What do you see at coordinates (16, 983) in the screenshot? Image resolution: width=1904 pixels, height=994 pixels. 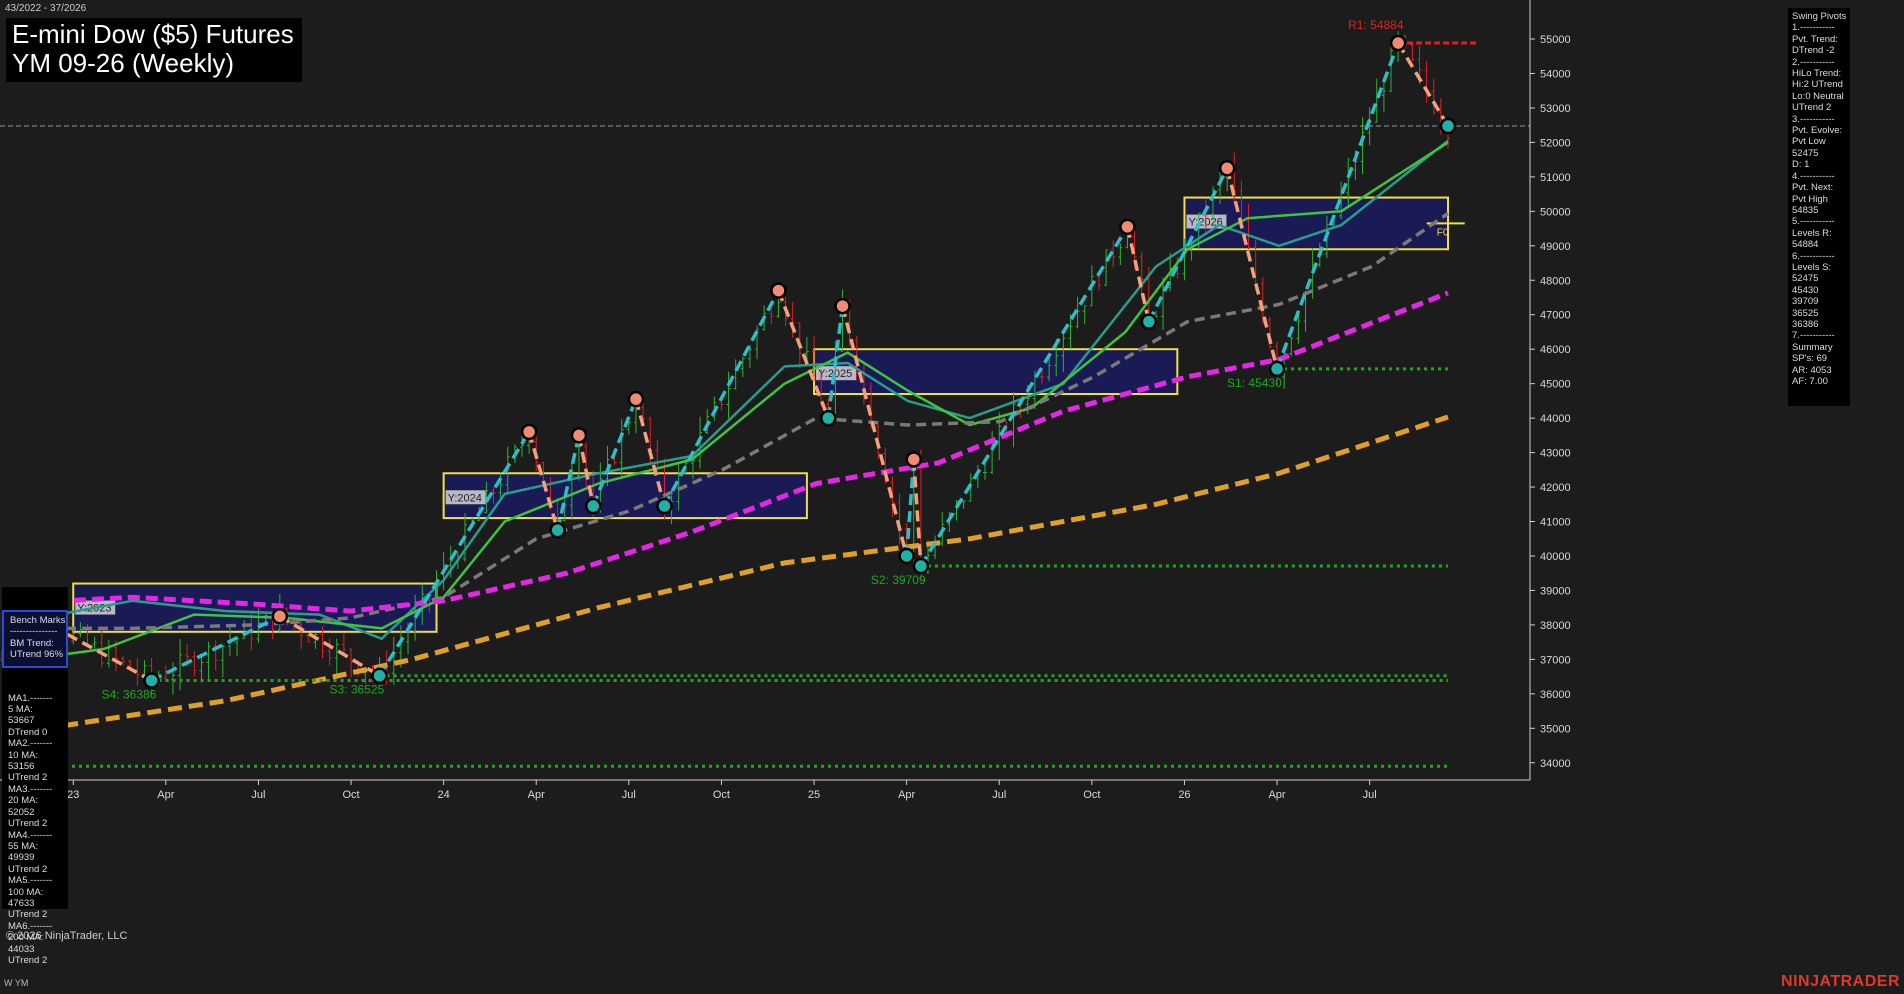 I see `instrument-label: W YM` at bounding box center [16, 983].